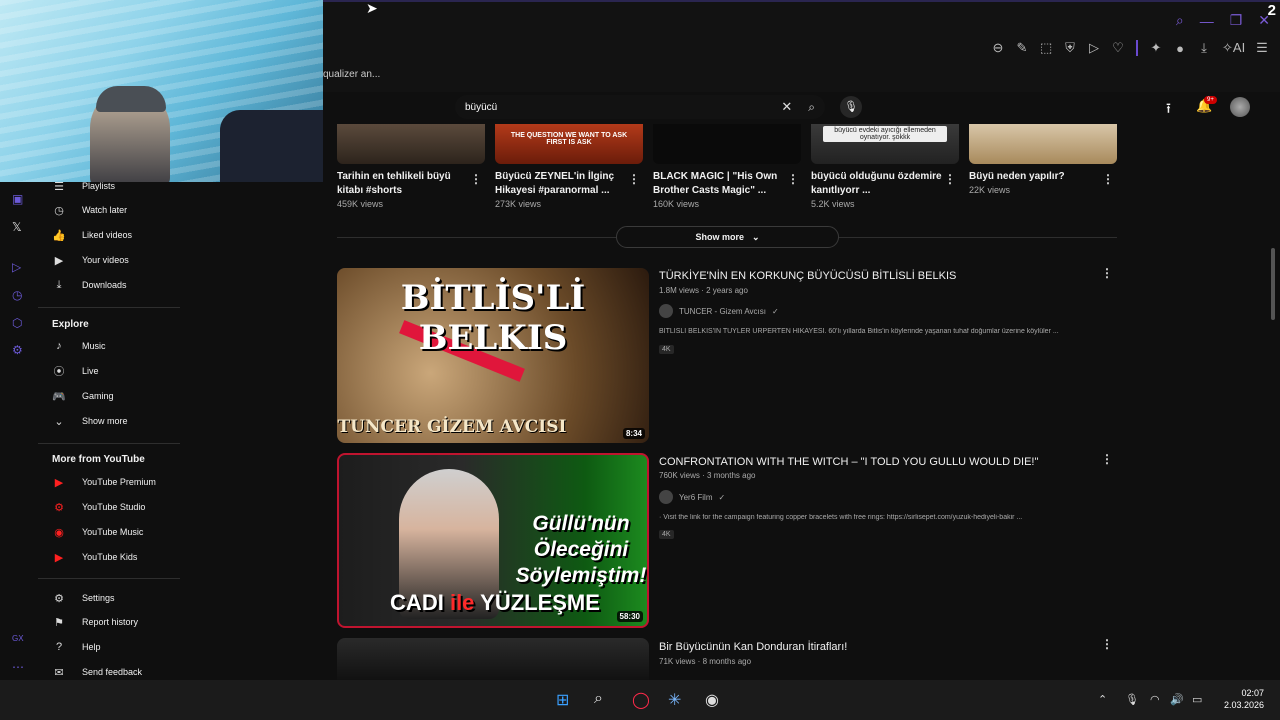 Image resolution: width=1280 pixels, height=720 pixels. I want to click on video-title: Bir Büyücünün Kan Donduran İtirafları!, so click(753, 647).